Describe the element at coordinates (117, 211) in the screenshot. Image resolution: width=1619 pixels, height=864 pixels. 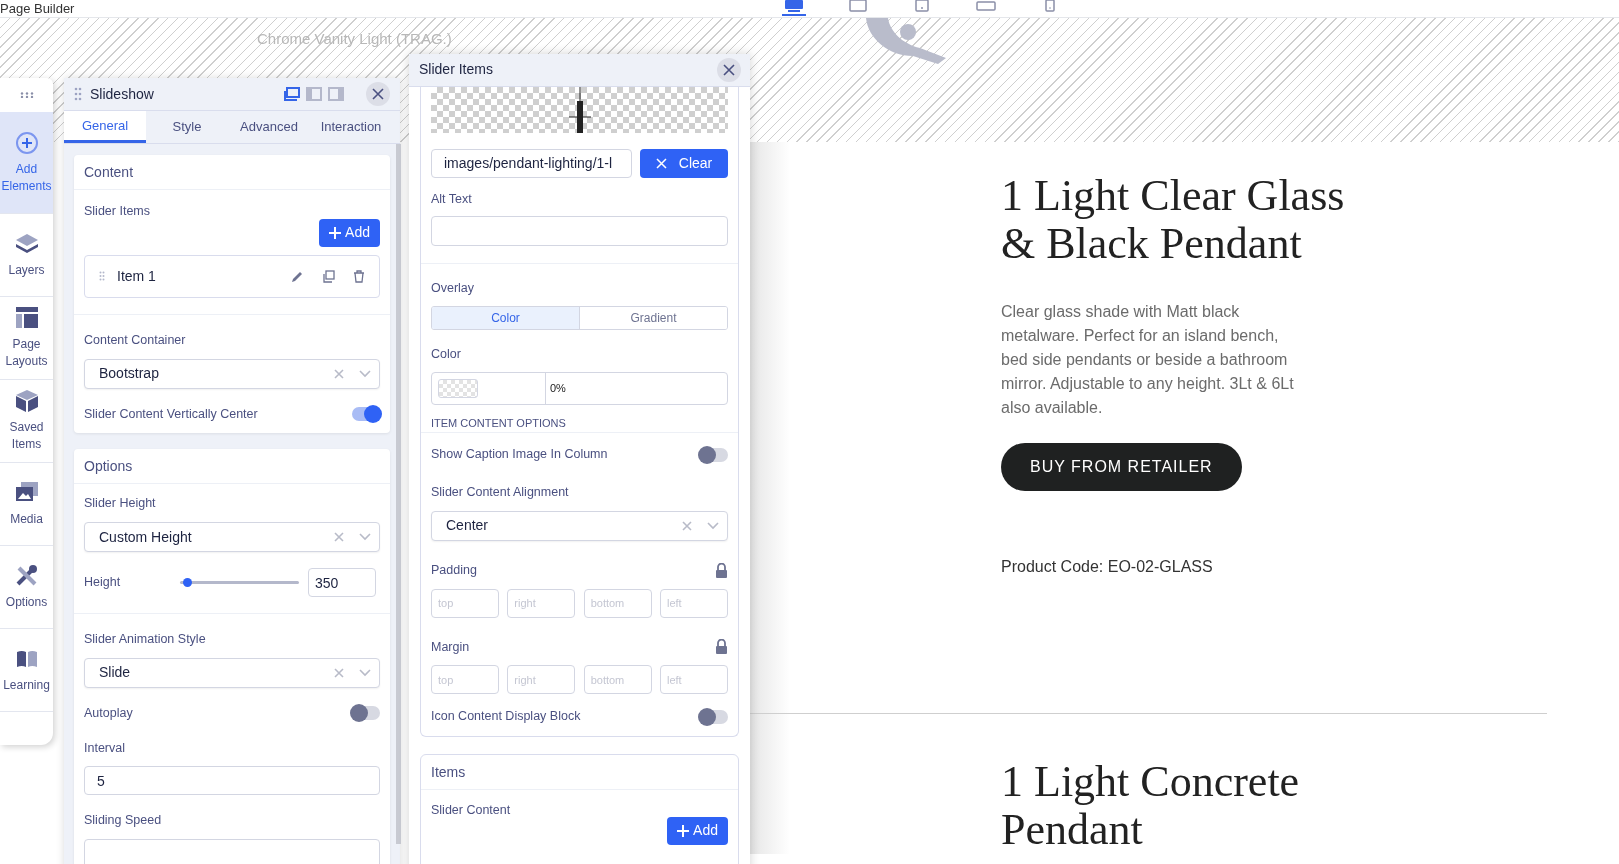
I see `field-label: Slider Items` at that location.